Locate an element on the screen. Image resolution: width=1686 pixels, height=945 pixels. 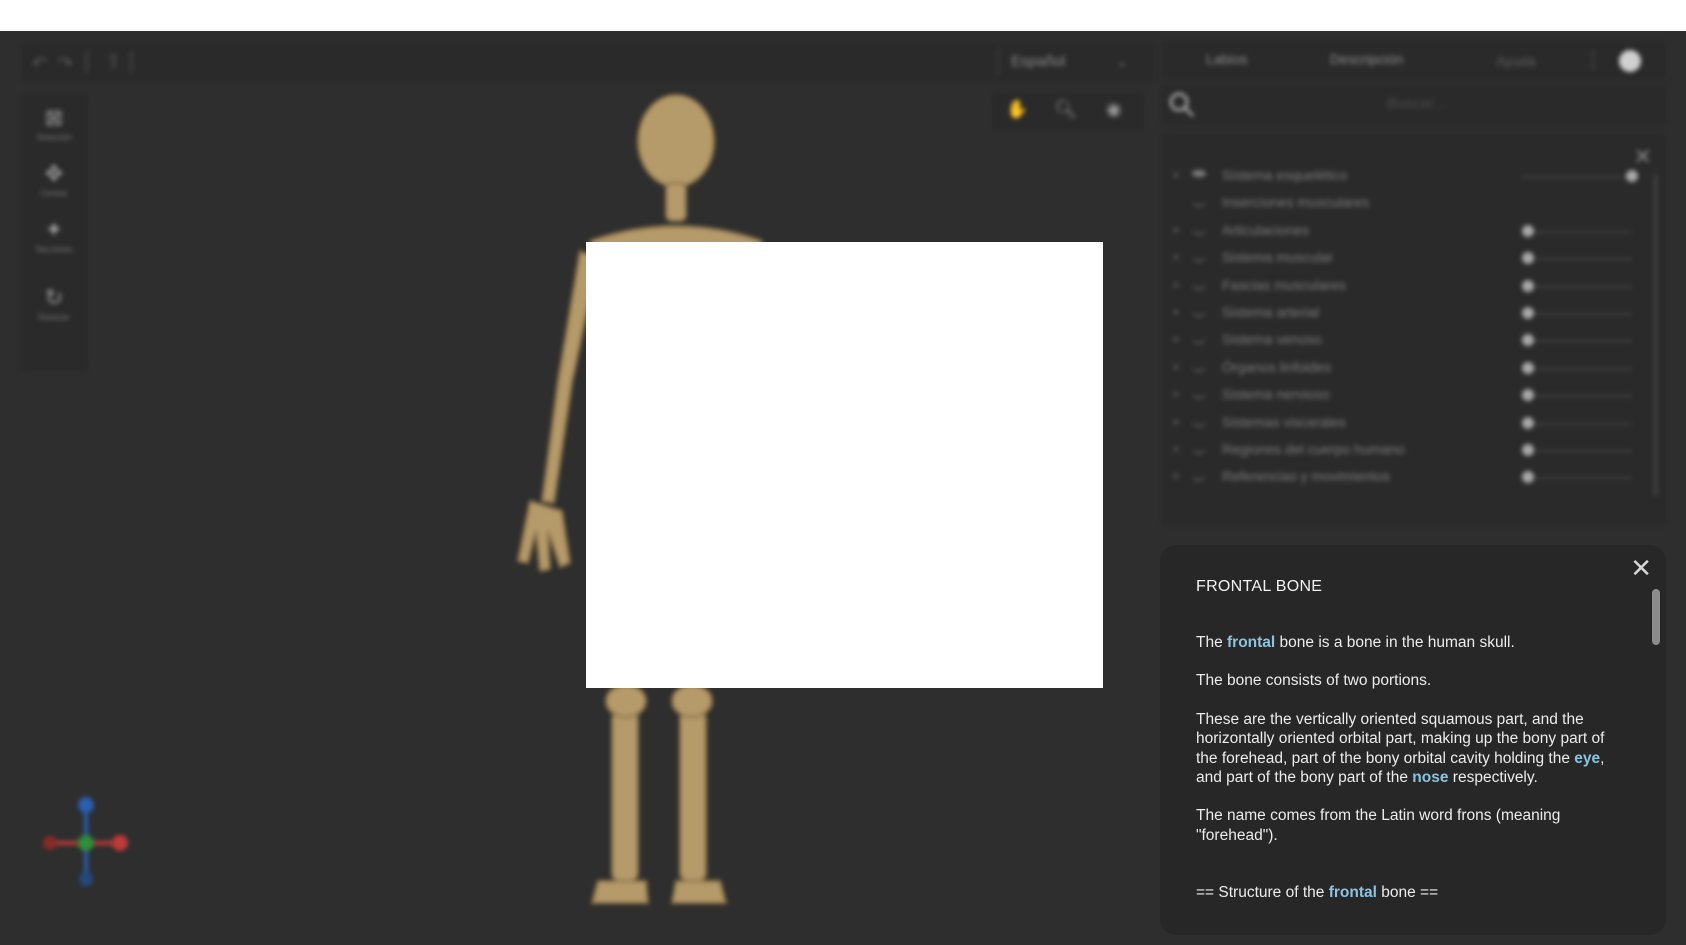
tab-help: Ayuda is located at coordinates (1515, 61).